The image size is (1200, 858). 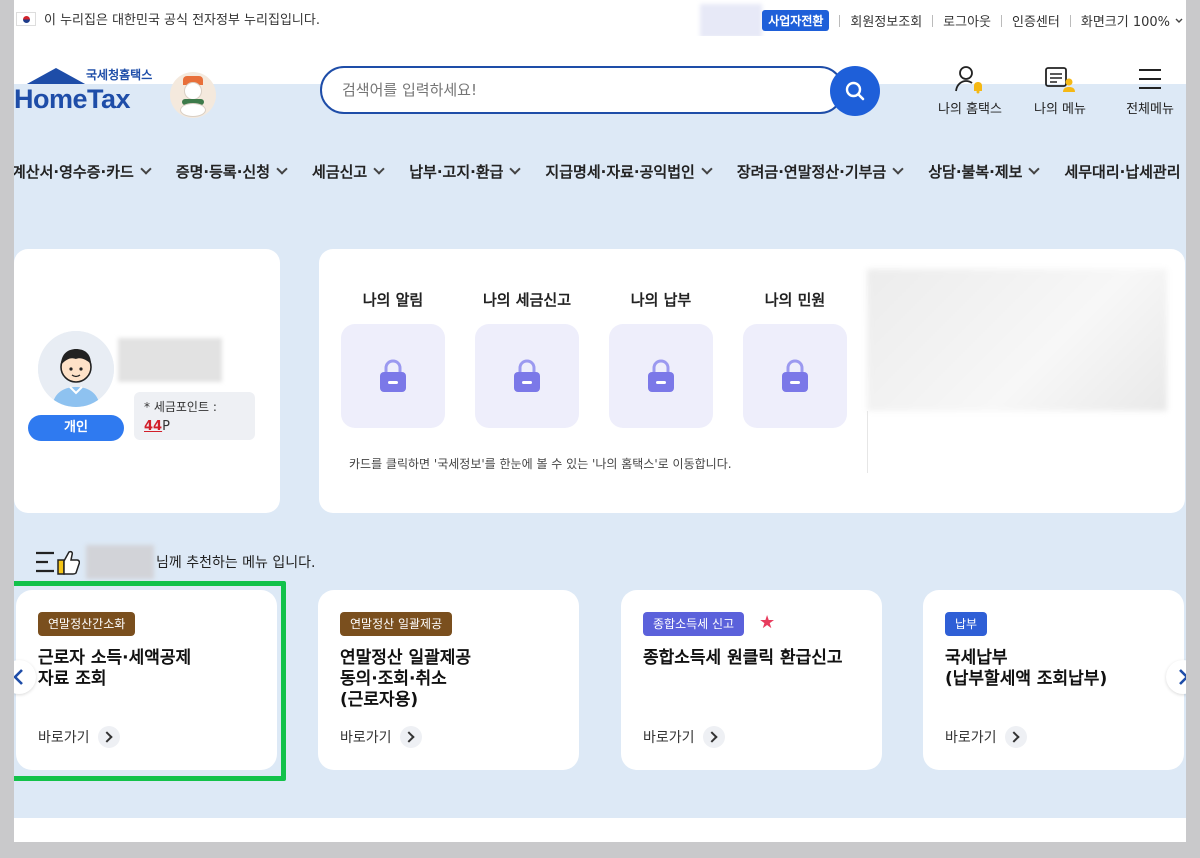 What do you see at coordinates (795, 300) in the screenshot?
I see `tile-label: 나의 민원` at bounding box center [795, 300].